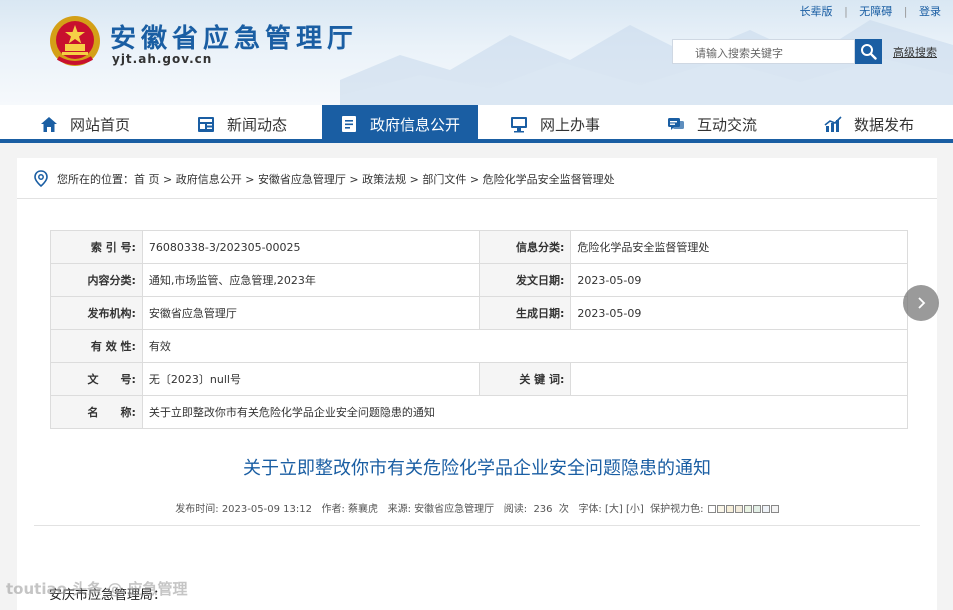 This screenshot has height=610, width=953. Describe the element at coordinates (884, 124) in the screenshot. I see `nav-label: 数据发布` at that location.